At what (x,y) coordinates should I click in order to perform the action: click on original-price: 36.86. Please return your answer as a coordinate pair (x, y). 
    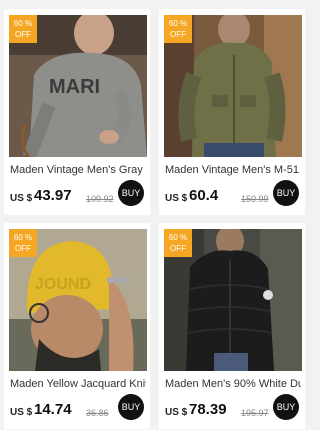
    Looking at the image, I should click on (97, 413).